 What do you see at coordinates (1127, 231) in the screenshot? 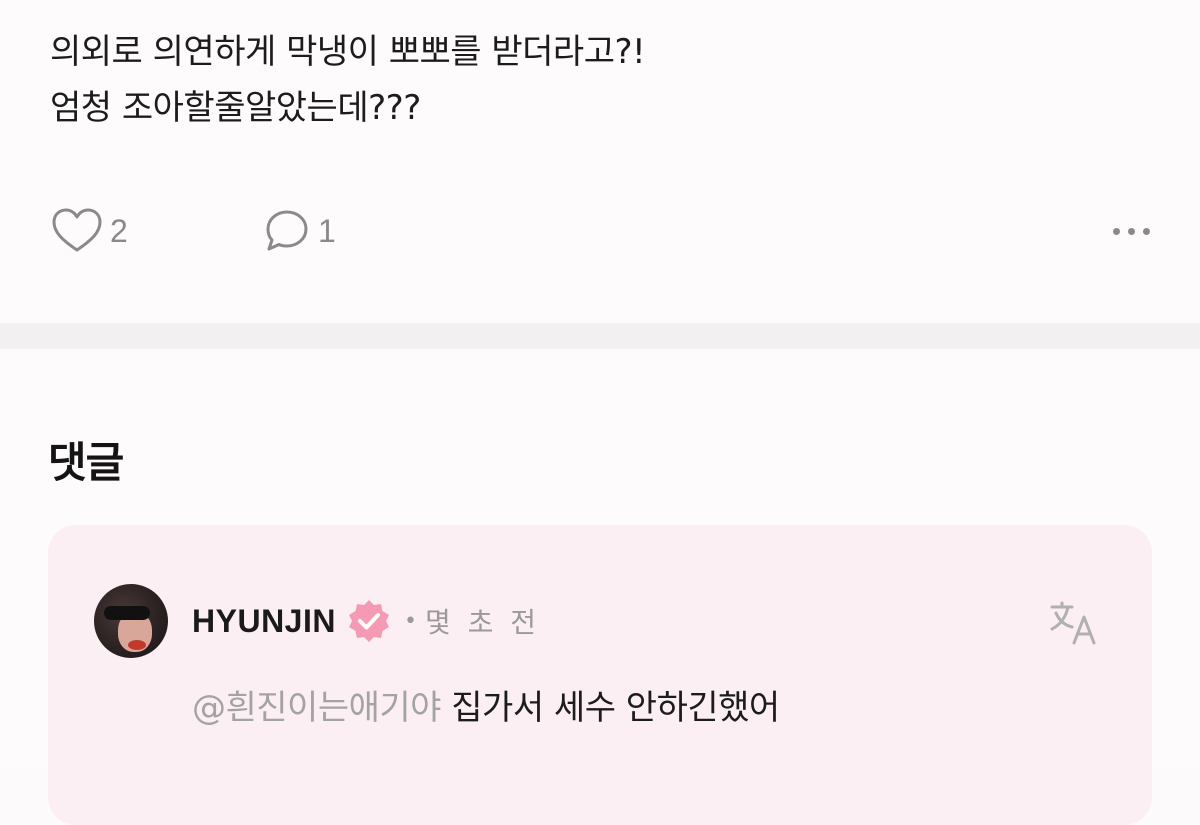
I see `more-dots-icon` at bounding box center [1127, 231].